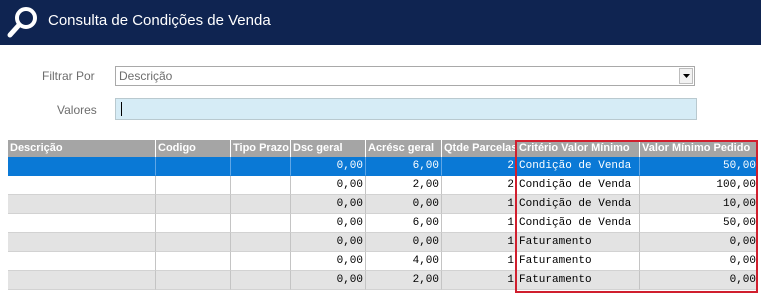 The width and height of the screenshot is (761, 296). Describe the element at coordinates (406, 109) in the screenshot. I see `values-input` at that location.